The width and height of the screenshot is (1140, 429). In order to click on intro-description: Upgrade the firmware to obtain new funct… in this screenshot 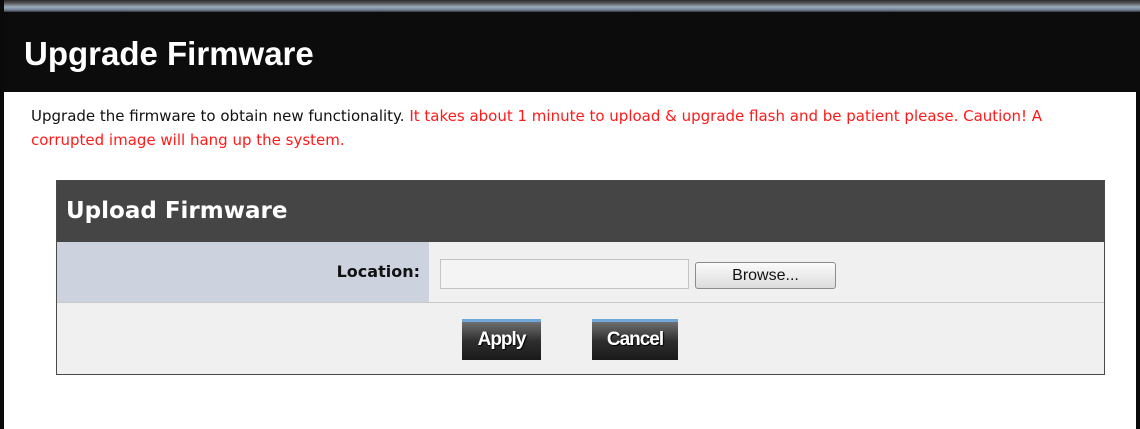, I will do `click(218, 116)`.